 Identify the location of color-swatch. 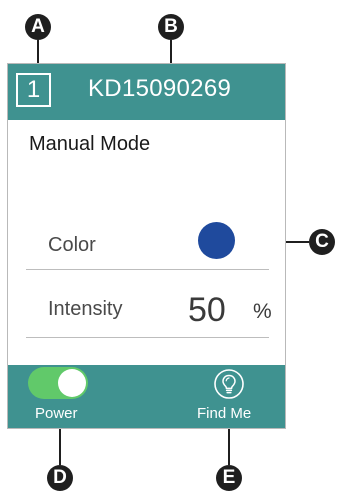
(216, 240).